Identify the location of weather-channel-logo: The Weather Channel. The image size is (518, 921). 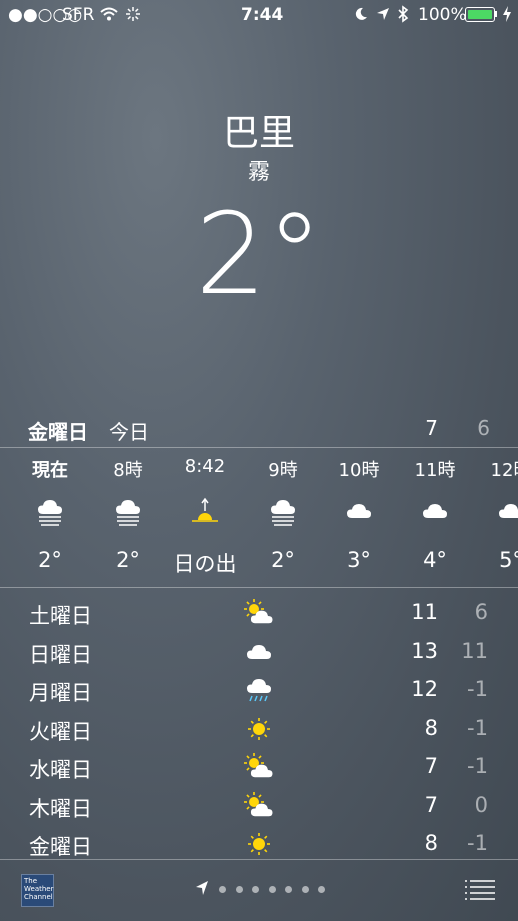
(37, 890).